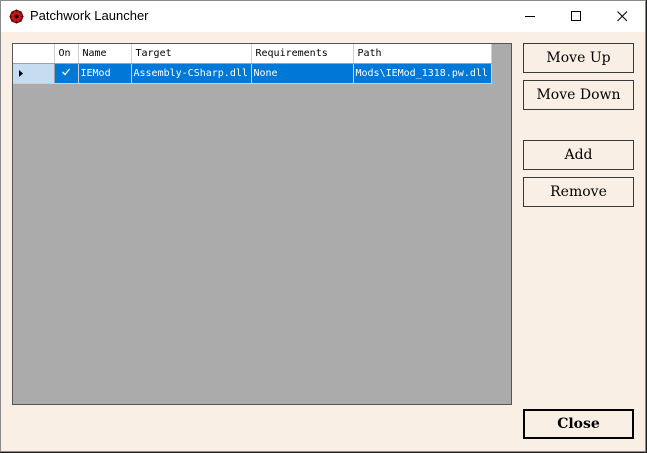  I want to click on minimize-icon, so click(529, 16).